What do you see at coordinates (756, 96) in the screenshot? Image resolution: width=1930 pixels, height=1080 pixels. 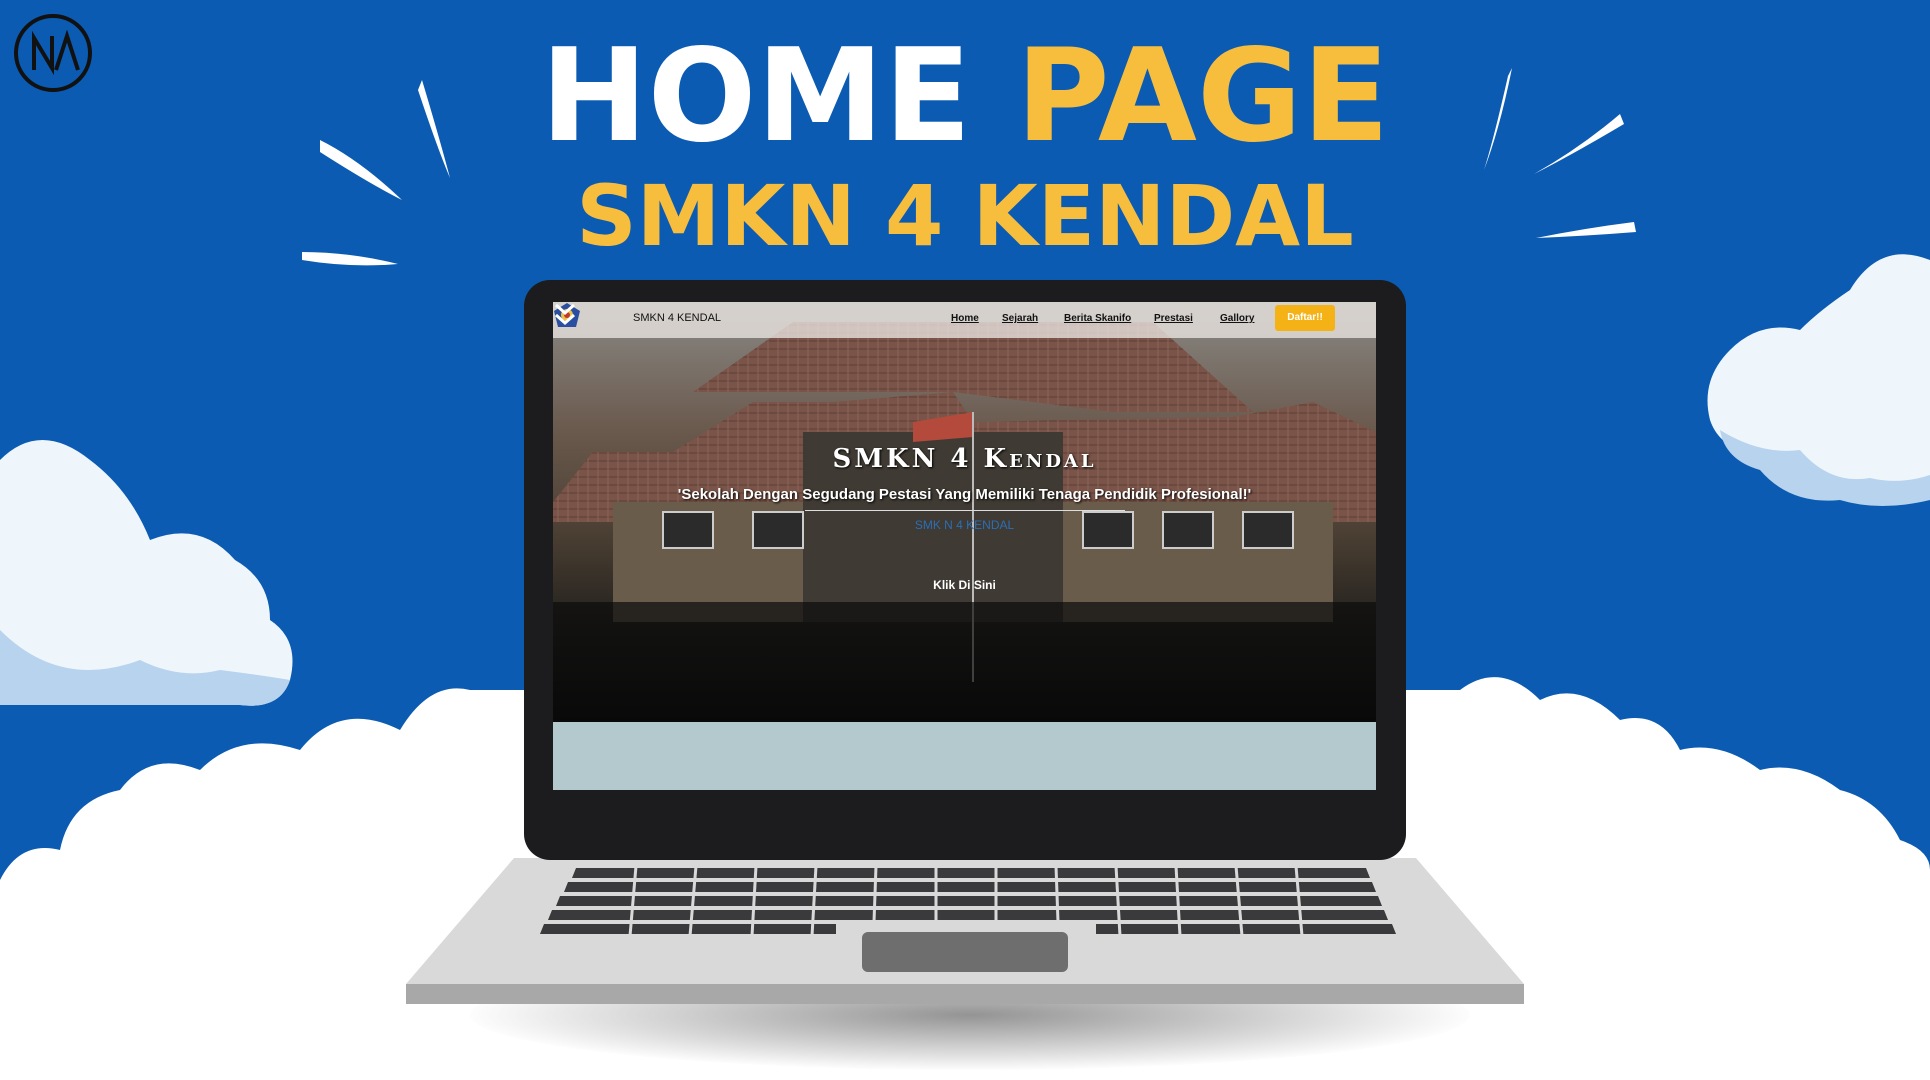 I see `heading-word-home: HOME` at bounding box center [756, 96].